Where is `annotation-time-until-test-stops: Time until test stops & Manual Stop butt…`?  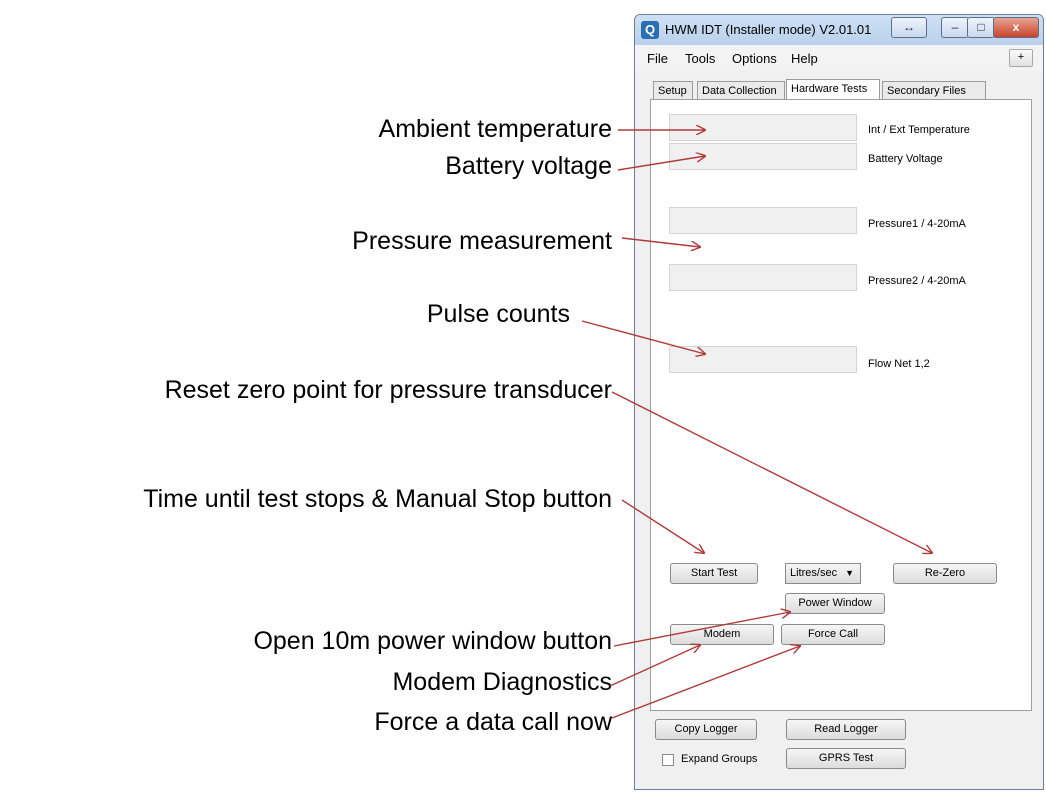 annotation-time-until-test-stops: Time until test stops & Manual Stop butt… is located at coordinates (377, 499).